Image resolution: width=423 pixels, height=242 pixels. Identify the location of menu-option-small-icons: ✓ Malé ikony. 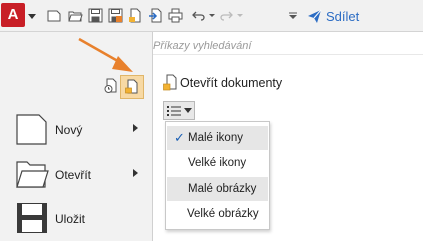
(217, 138).